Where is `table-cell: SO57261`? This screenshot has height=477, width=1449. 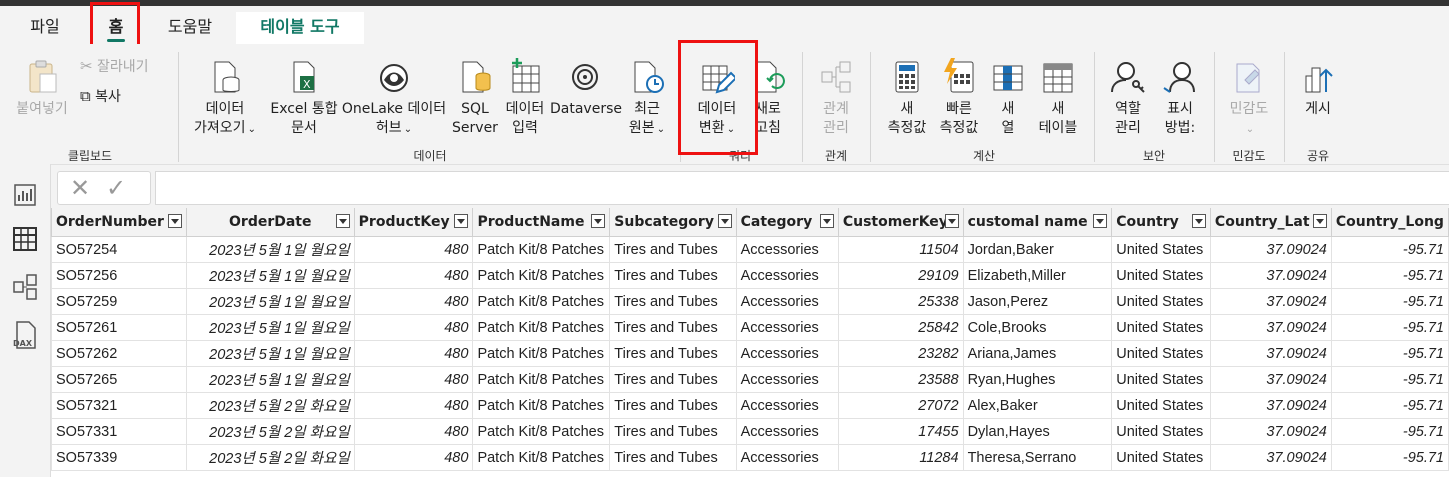
table-cell: SO57261 is located at coordinates (119, 327).